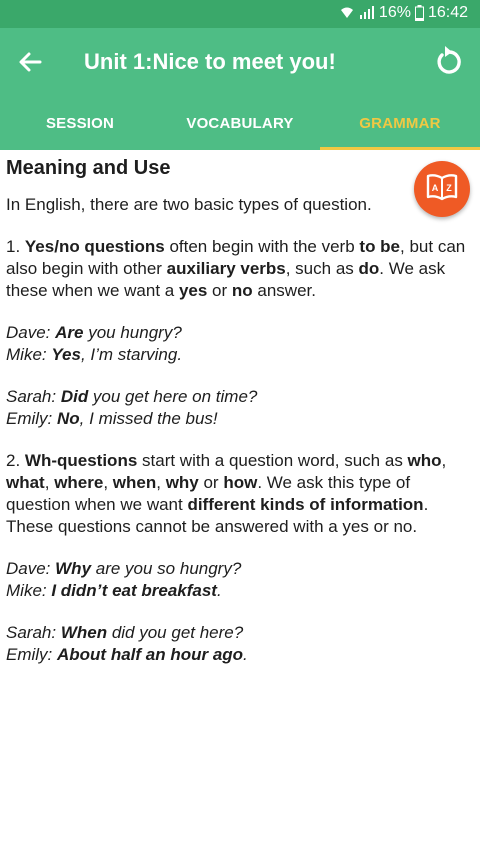  I want to click on battery-icon, so click(419, 13).